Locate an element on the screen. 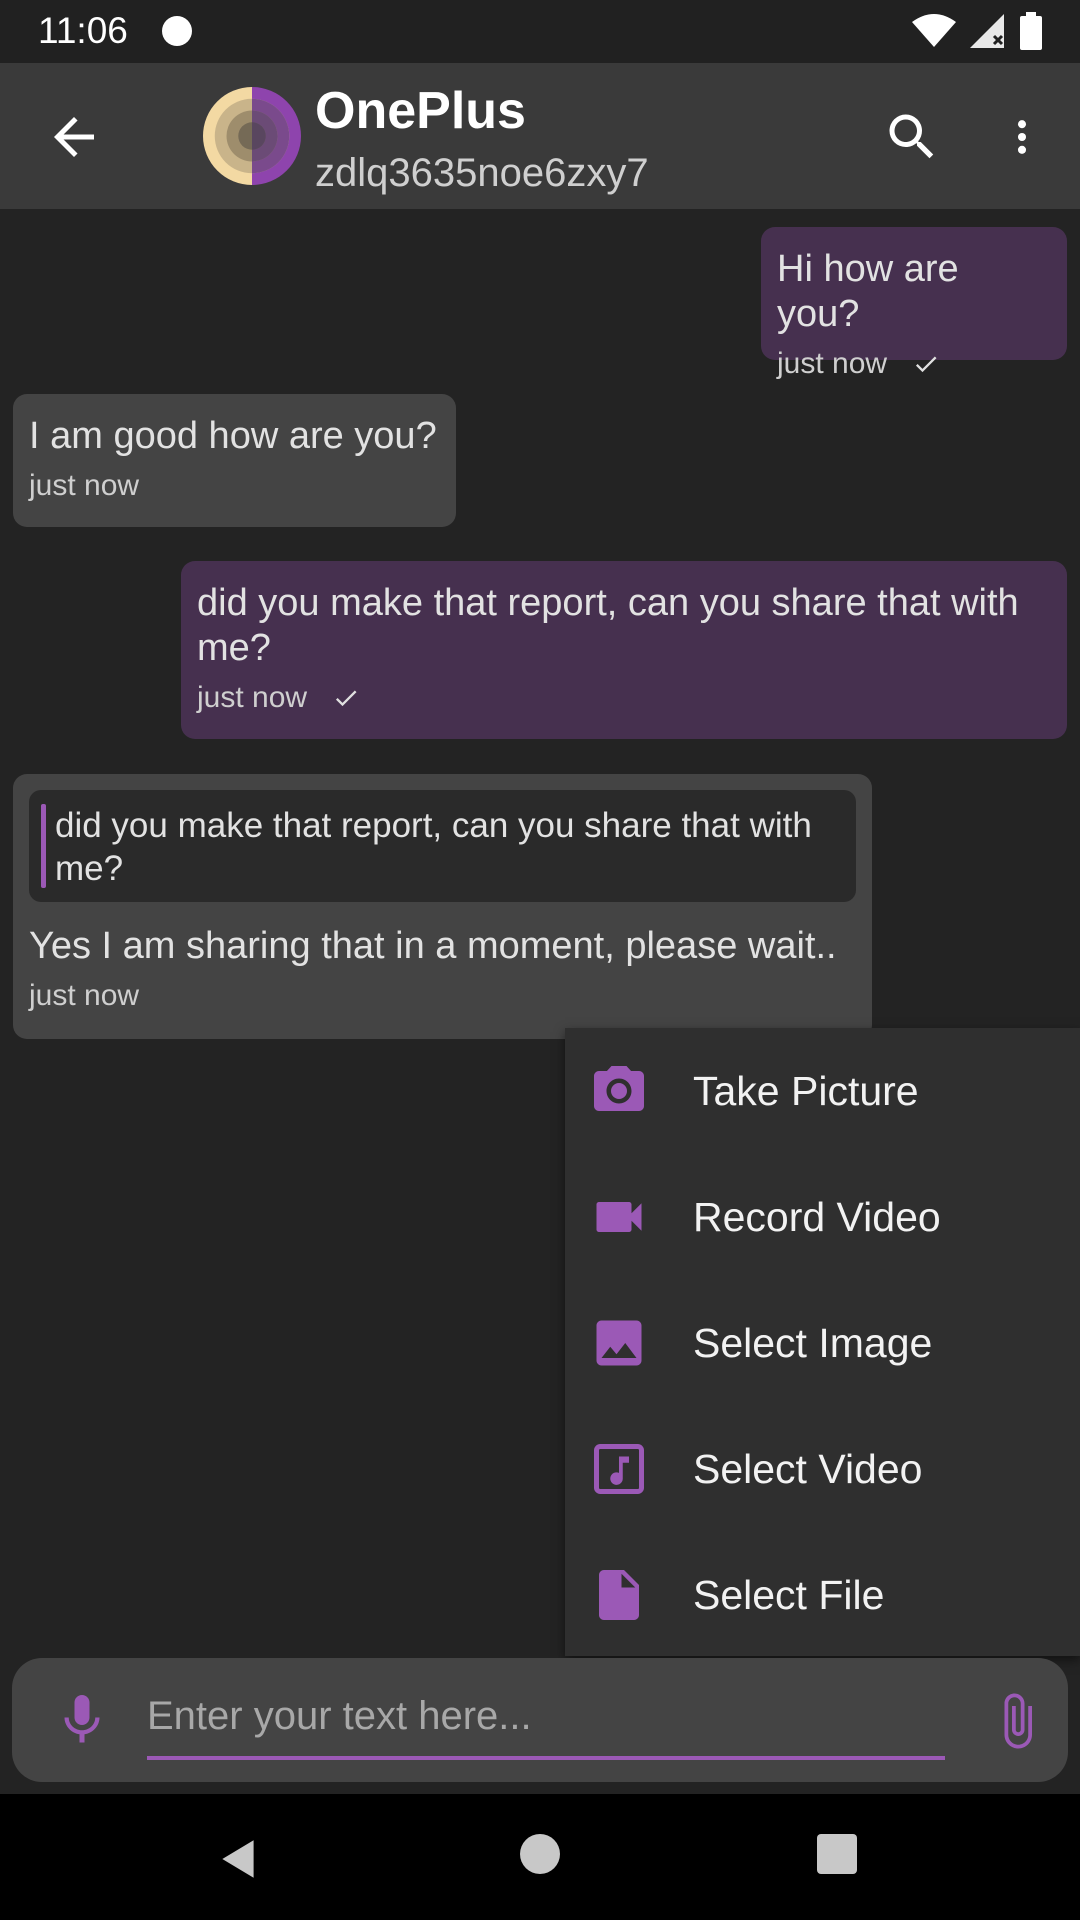 The height and width of the screenshot is (1920, 1080). chat-subtitle: zdlq3635noe6zxy7 is located at coordinates (482, 173).